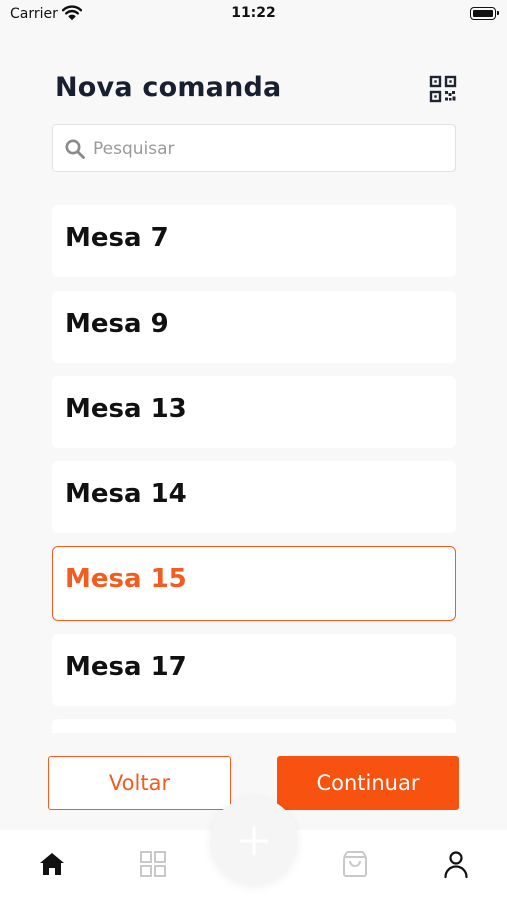 This screenshot has height=900, width=507. Describe the element at coordinates (117, 324) in the screenshot. I see `list-item-label: Mesa 9` at that location.